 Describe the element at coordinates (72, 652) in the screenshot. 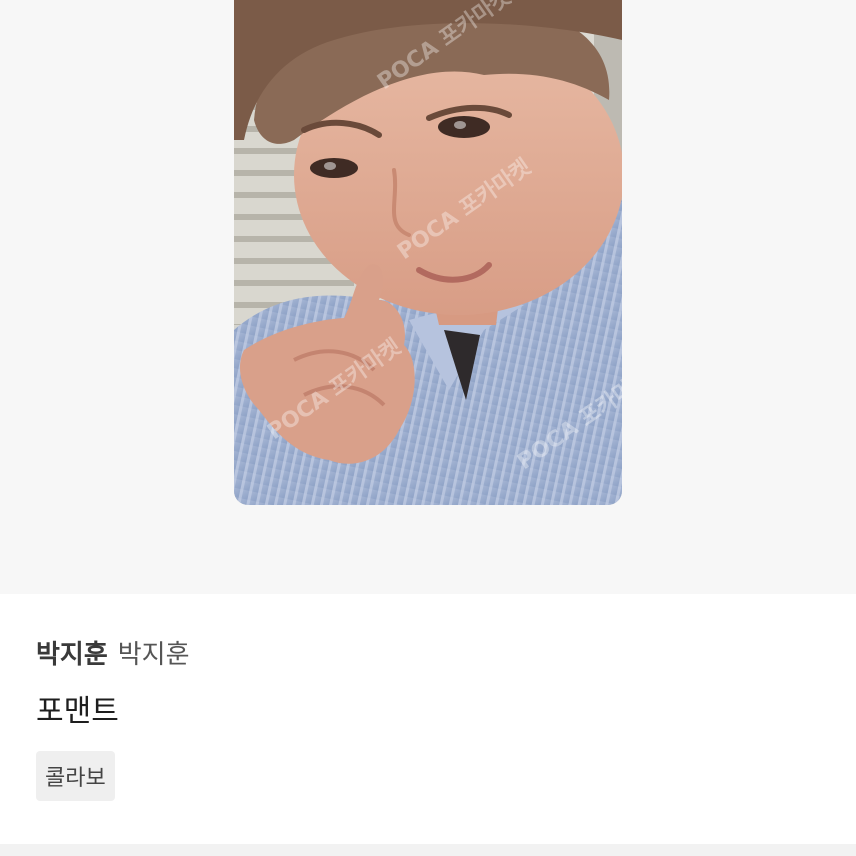

I see `artist-name: 박지훈` at that location.